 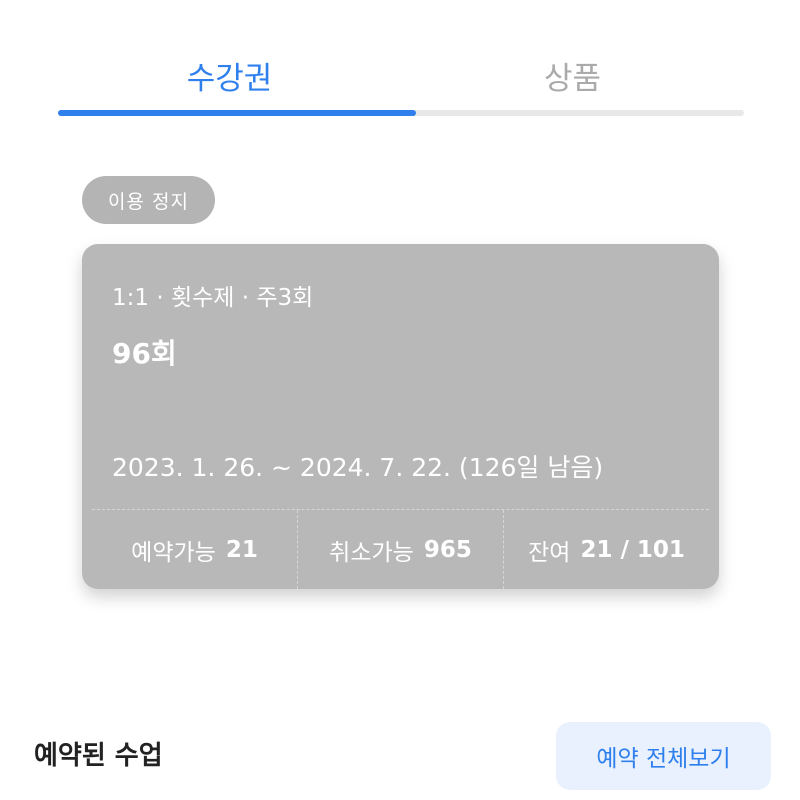 I want to click on stat-remaining-label: 잔여, so click(x=549, y=552).